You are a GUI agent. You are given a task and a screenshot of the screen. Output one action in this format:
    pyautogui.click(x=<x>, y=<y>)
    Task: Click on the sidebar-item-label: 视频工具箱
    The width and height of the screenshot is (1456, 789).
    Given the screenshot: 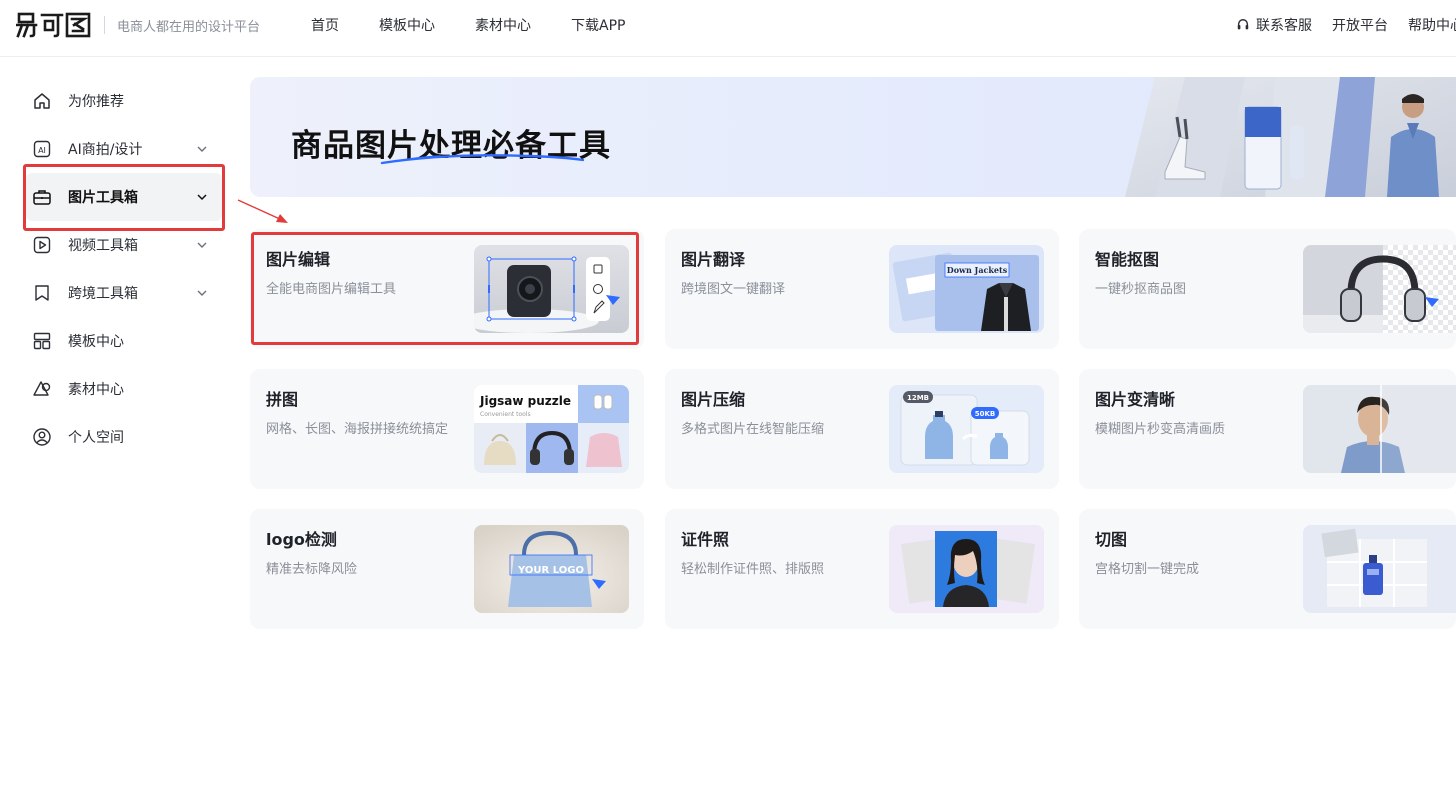 What is the action you would take?
    pyautogui.click(x=103, y=246)
    